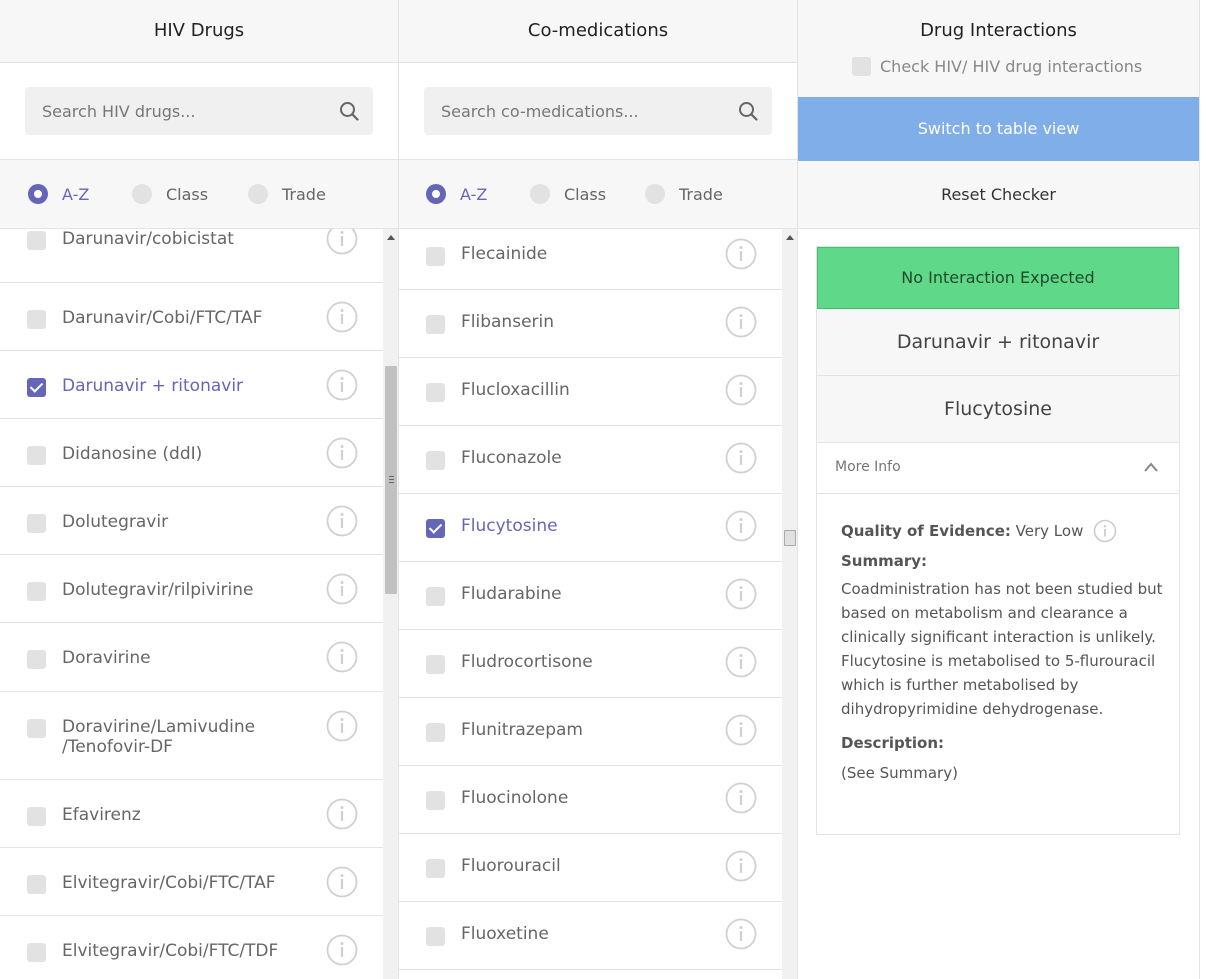 This screenshot has height=979, width=1206. What do you see at coordinates (191, 256) in the screenshot?
I see `list-item: Darunavir/cobicistat` at bounding box center [191, 256].